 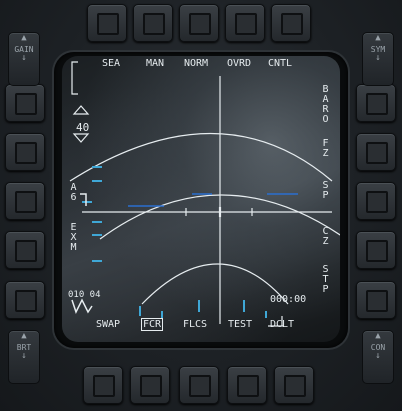 I want to click on osb-bottom-2-face, so click(x=151, y=386).